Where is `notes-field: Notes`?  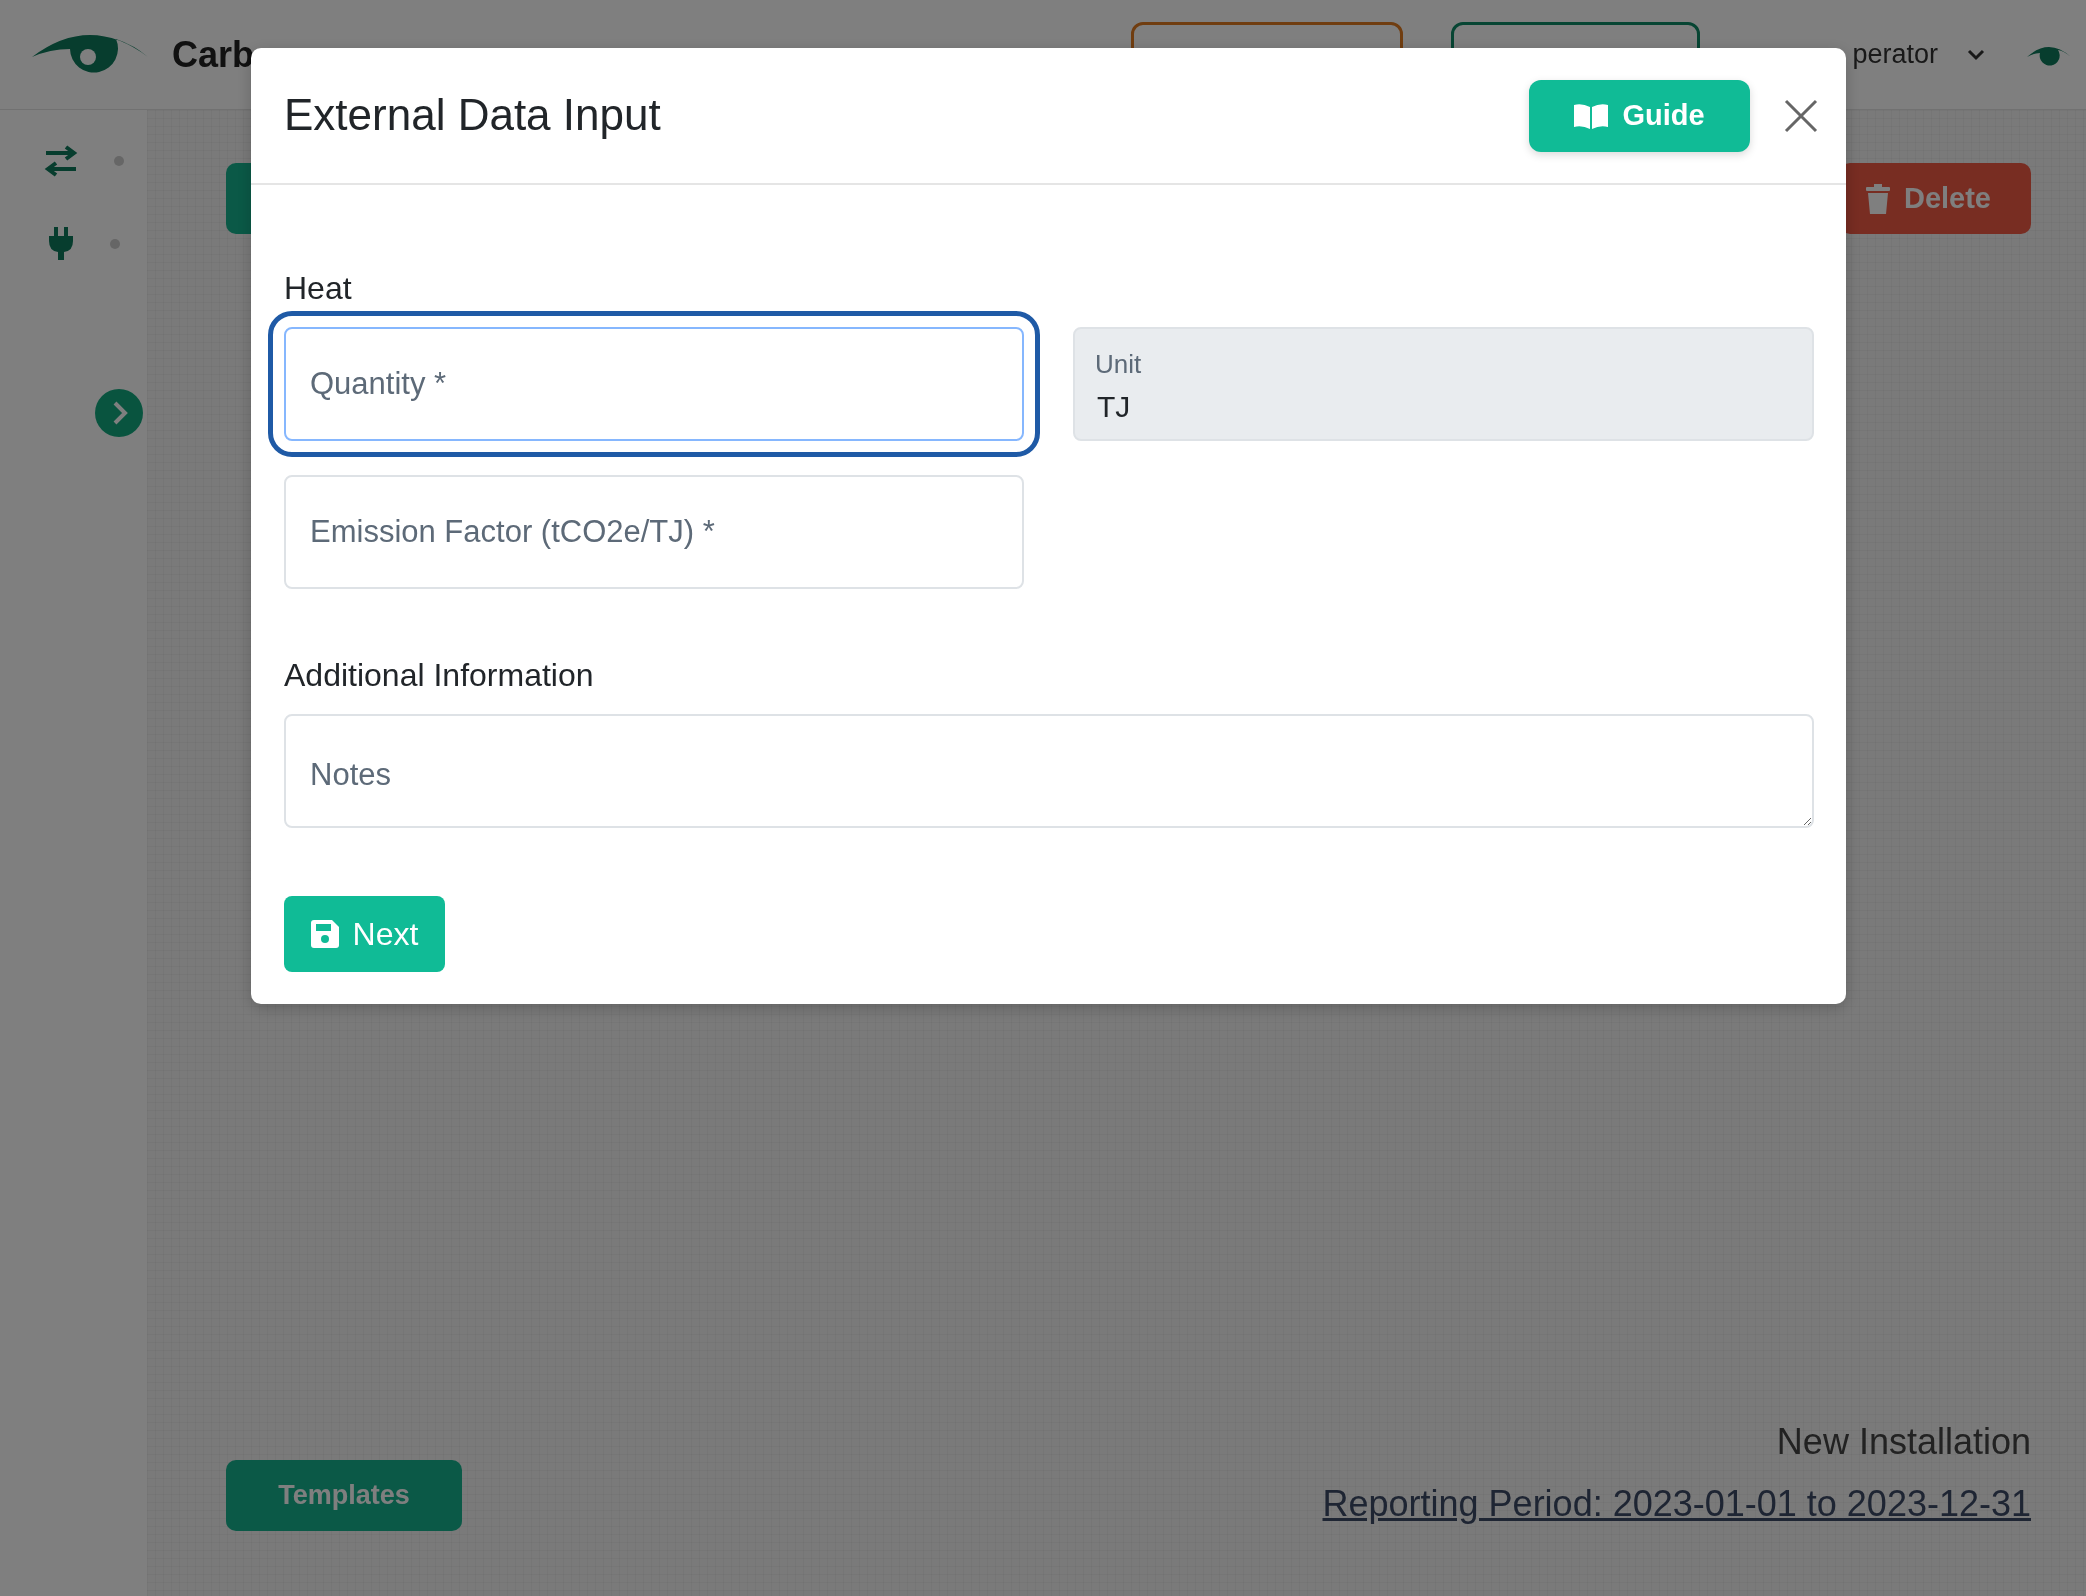 notes-field: Notes is located at coordinates (1049, 770).